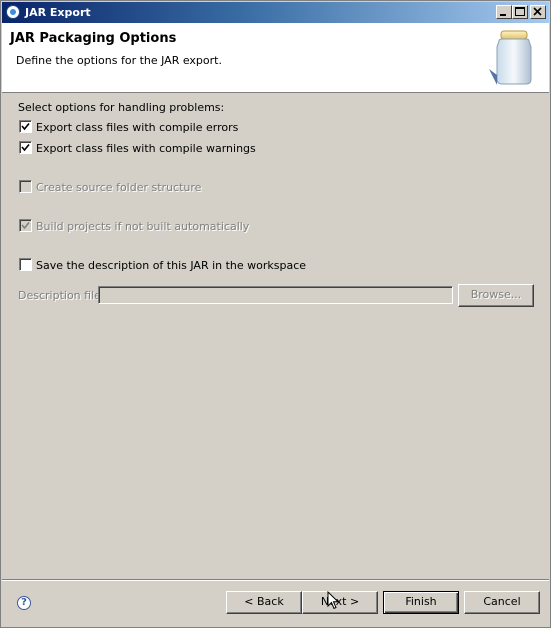 The image size is (551, 628). Describe the element at coordinates (119, 60) in the screenshot. I see `page-description: Define the options for the JAR export.` at that location.